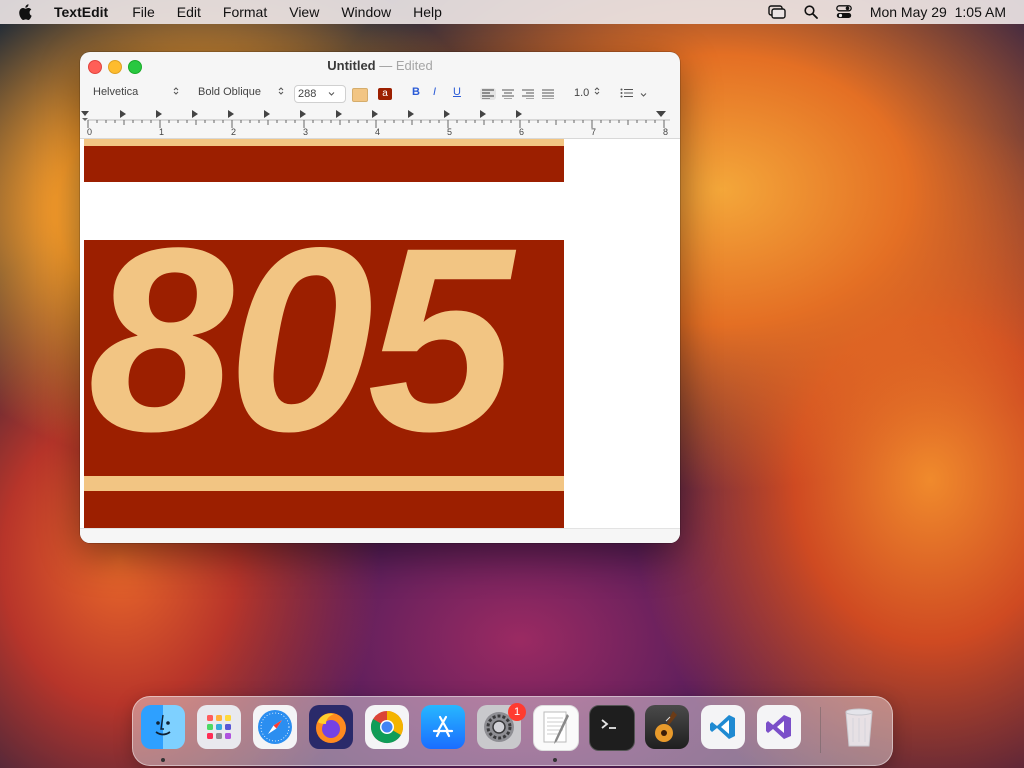 This screenshot has height=768, width=1024. What do you see at coordinates (811, 12) in the screenshot?
I see `spotlight-search-icon` at bounding box center [811, 12].